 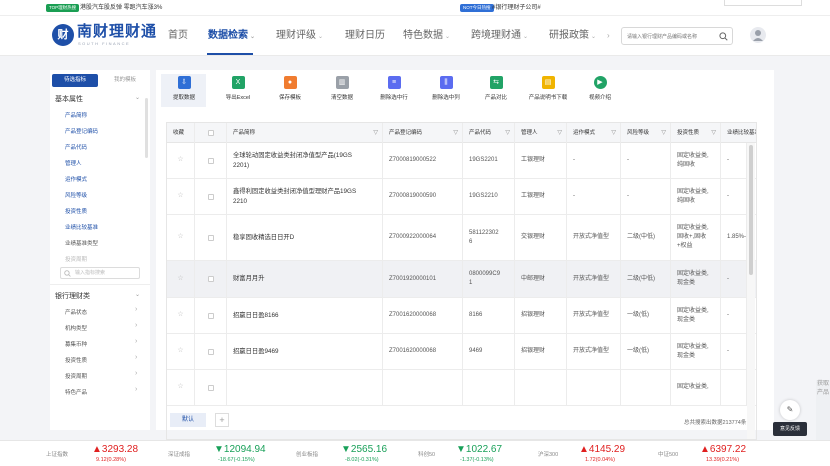 I want to click on indicator-item: 产品代码, so click(x=76, y=147).